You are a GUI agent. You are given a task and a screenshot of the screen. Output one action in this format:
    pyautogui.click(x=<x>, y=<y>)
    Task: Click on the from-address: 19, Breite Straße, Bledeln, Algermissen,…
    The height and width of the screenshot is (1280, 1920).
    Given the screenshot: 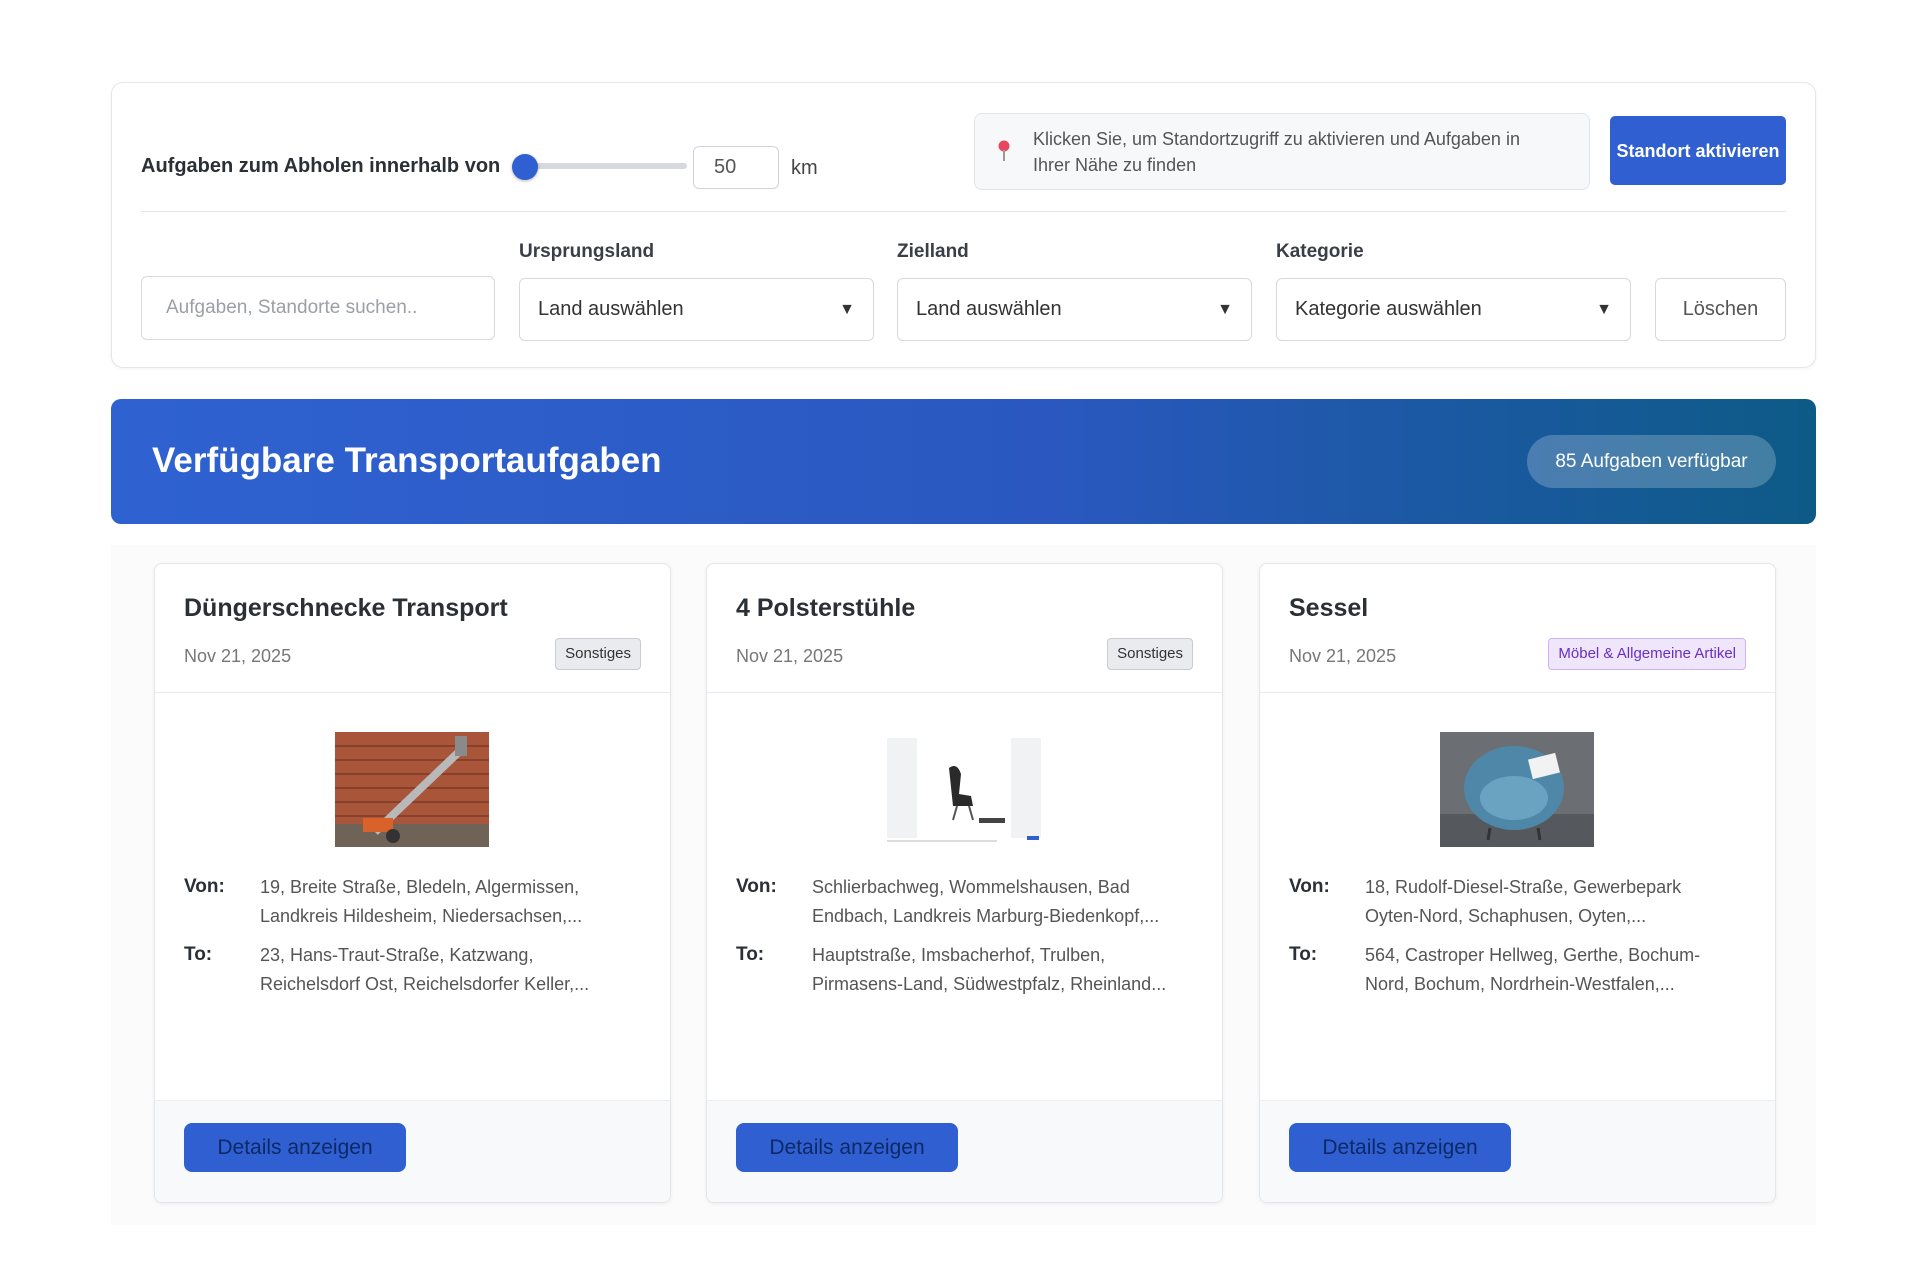 What is the action you would take?
    pyautogui.click(x=421, y=901)
    